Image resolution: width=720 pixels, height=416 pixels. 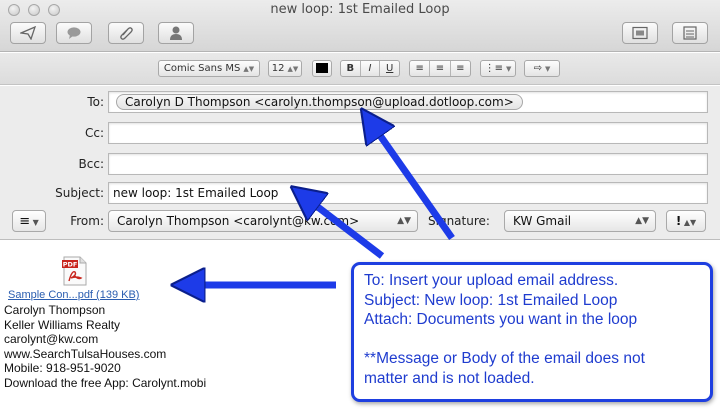 What do you see at coordinates (62, 368) in the screenshot?
I see `signature-line: Mobile: 918-951-9020` at bounding box center [62, 368].